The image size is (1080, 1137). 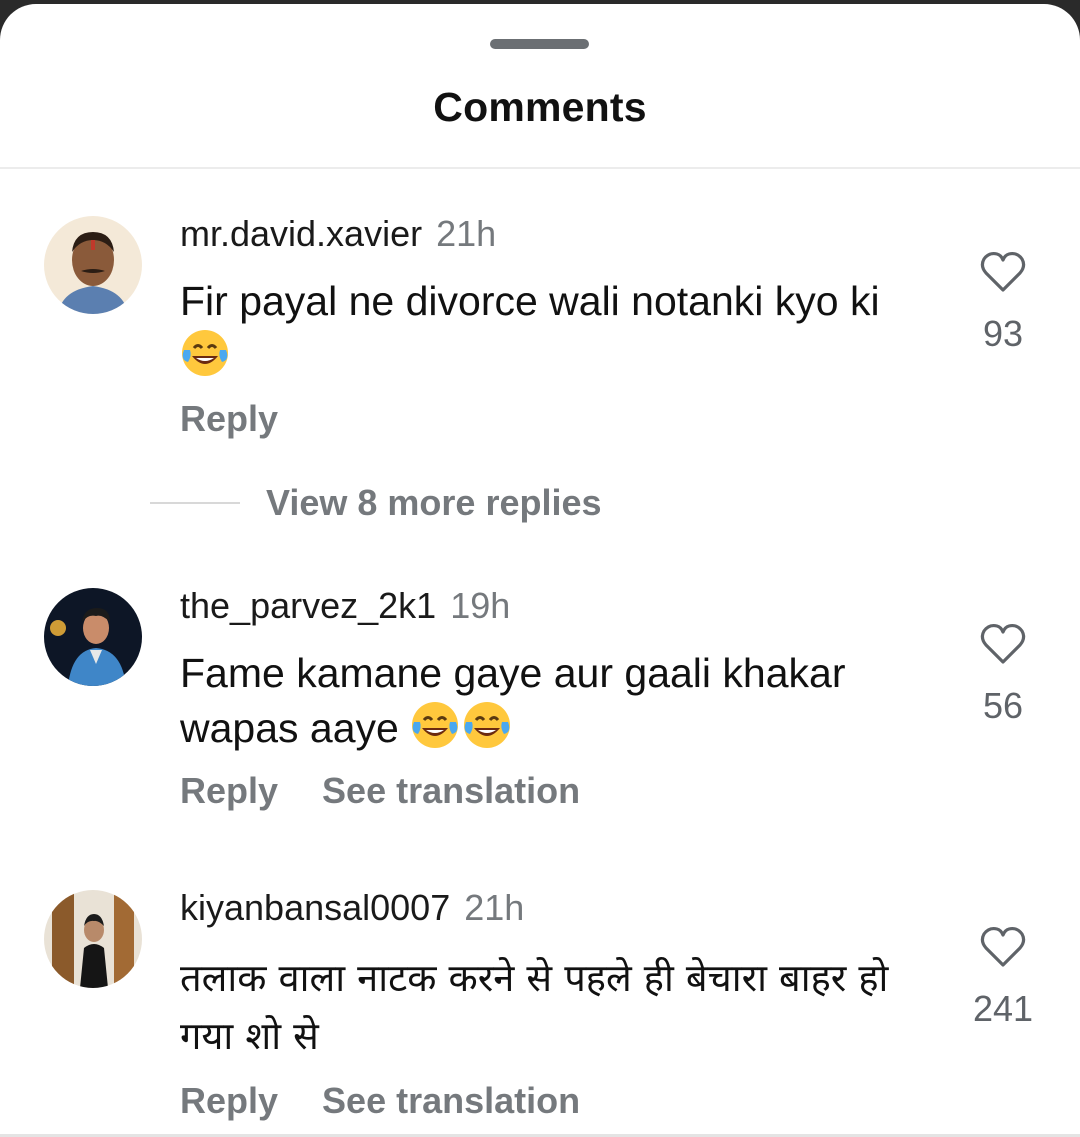 What do you see at coordinates (195, 503) in the screenshot?
I see `replies-divider-line` at bounding box center [195, 503].